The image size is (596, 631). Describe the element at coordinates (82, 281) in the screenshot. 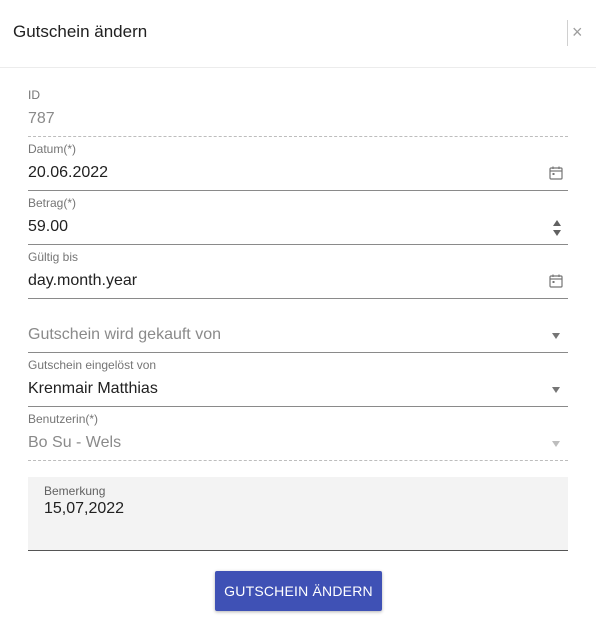

I see `gueltig-bis-input: day.month.year` at that location.